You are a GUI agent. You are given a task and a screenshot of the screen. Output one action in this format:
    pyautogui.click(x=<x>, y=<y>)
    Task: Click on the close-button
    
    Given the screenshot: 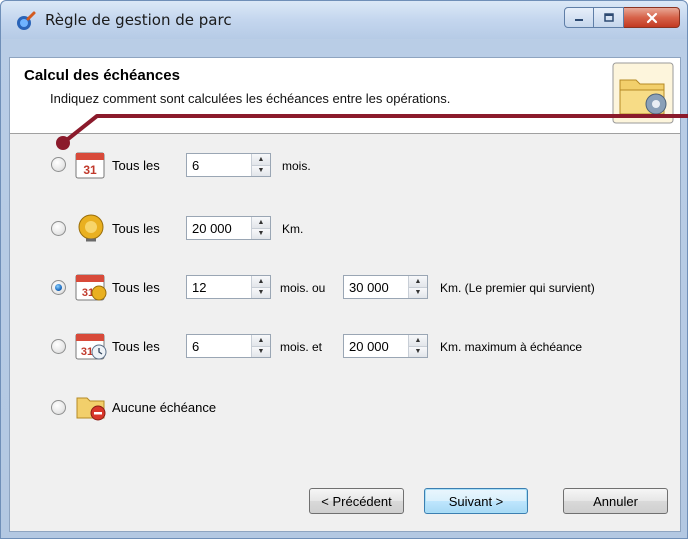 What is the action you would take?
    pyautogui.click(x=652, y=17)
    